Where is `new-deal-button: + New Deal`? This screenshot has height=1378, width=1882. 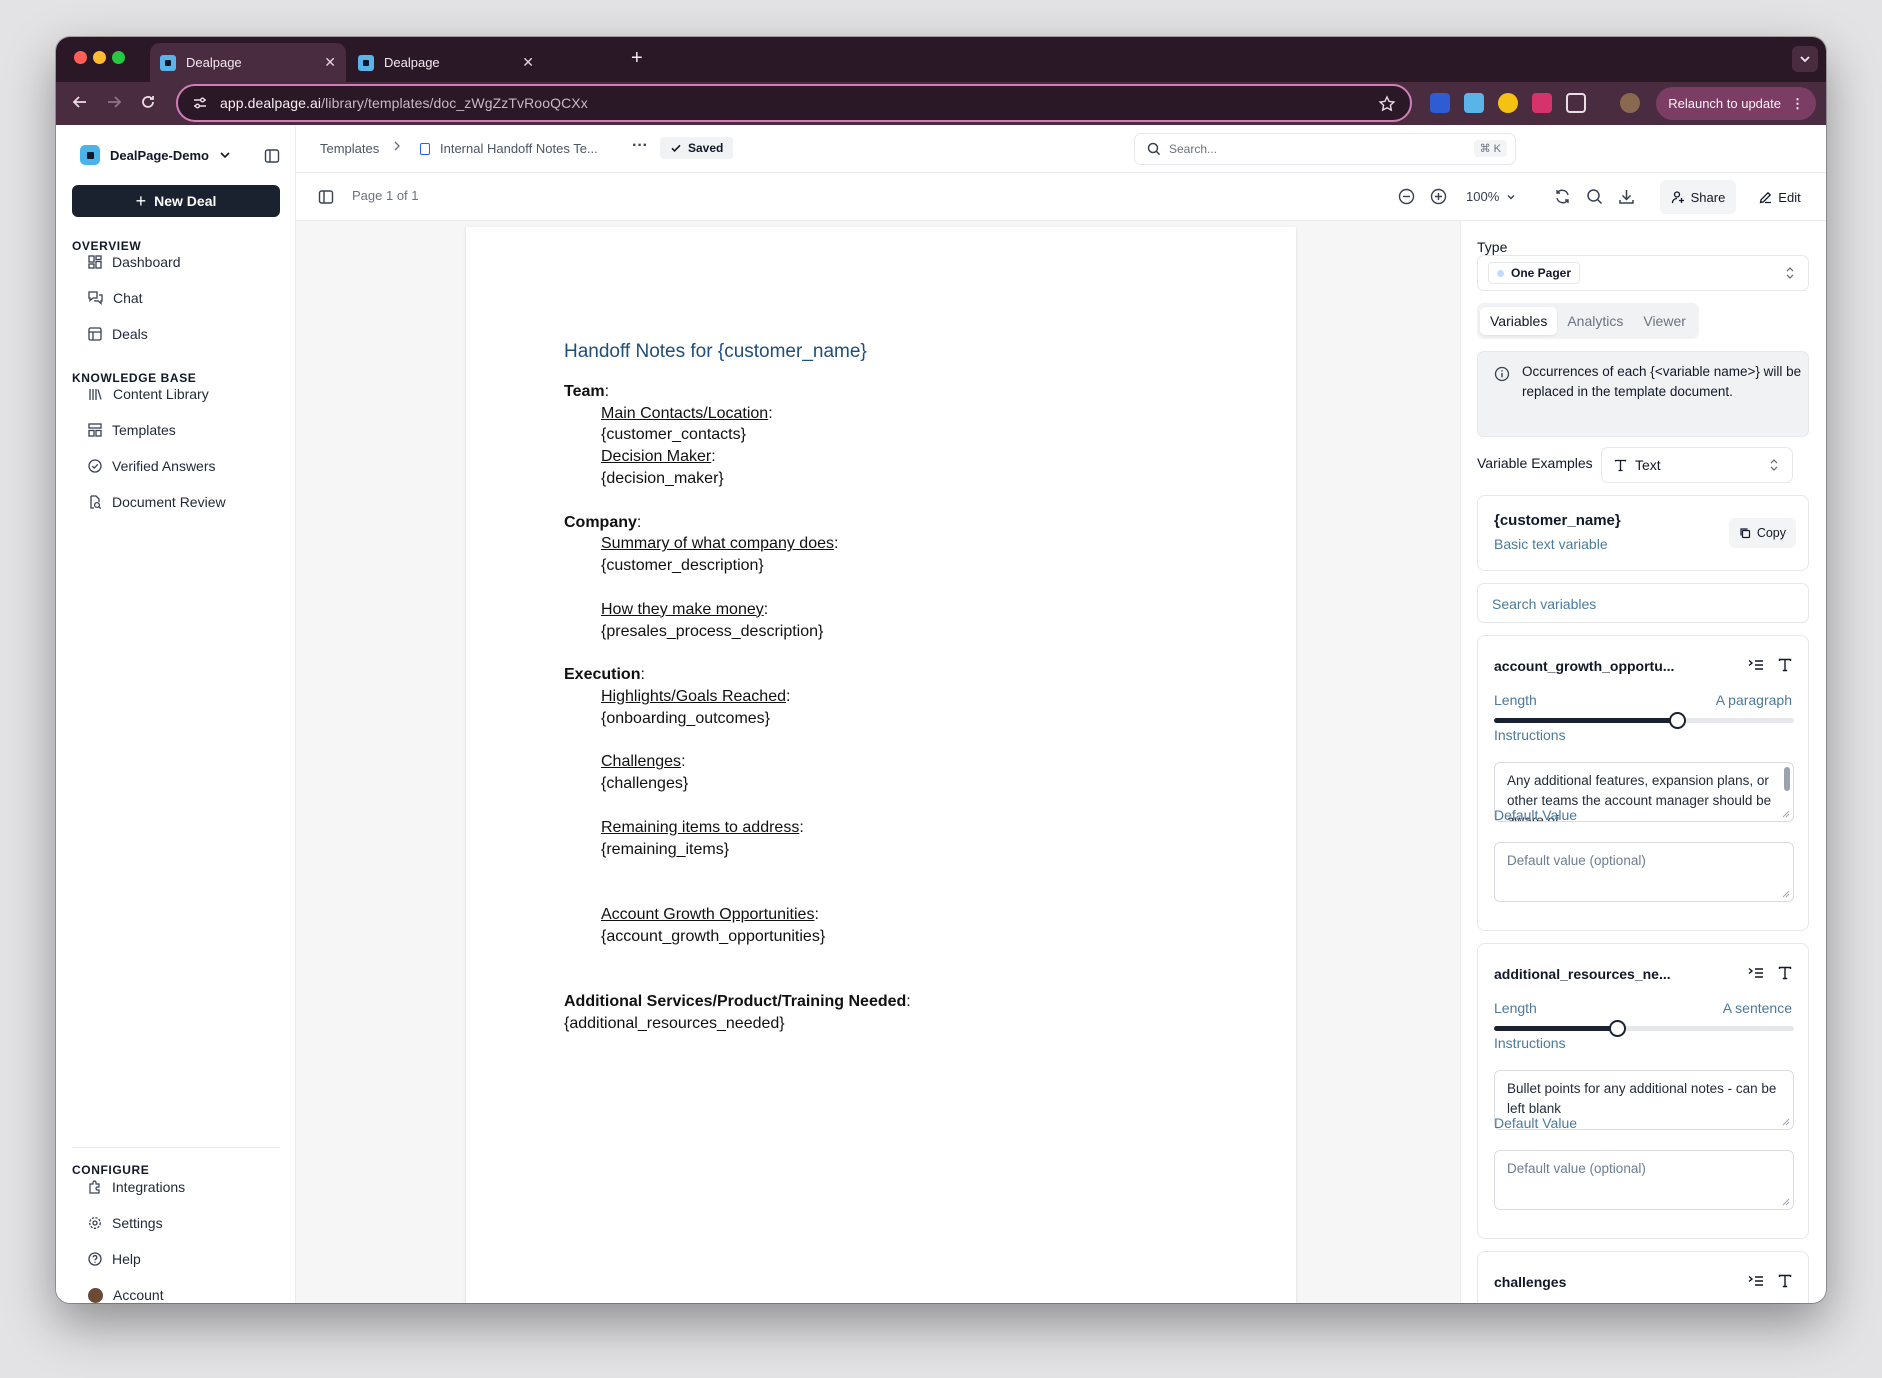 new-deal-button: + New Deal is located at coordinates (176, 201).